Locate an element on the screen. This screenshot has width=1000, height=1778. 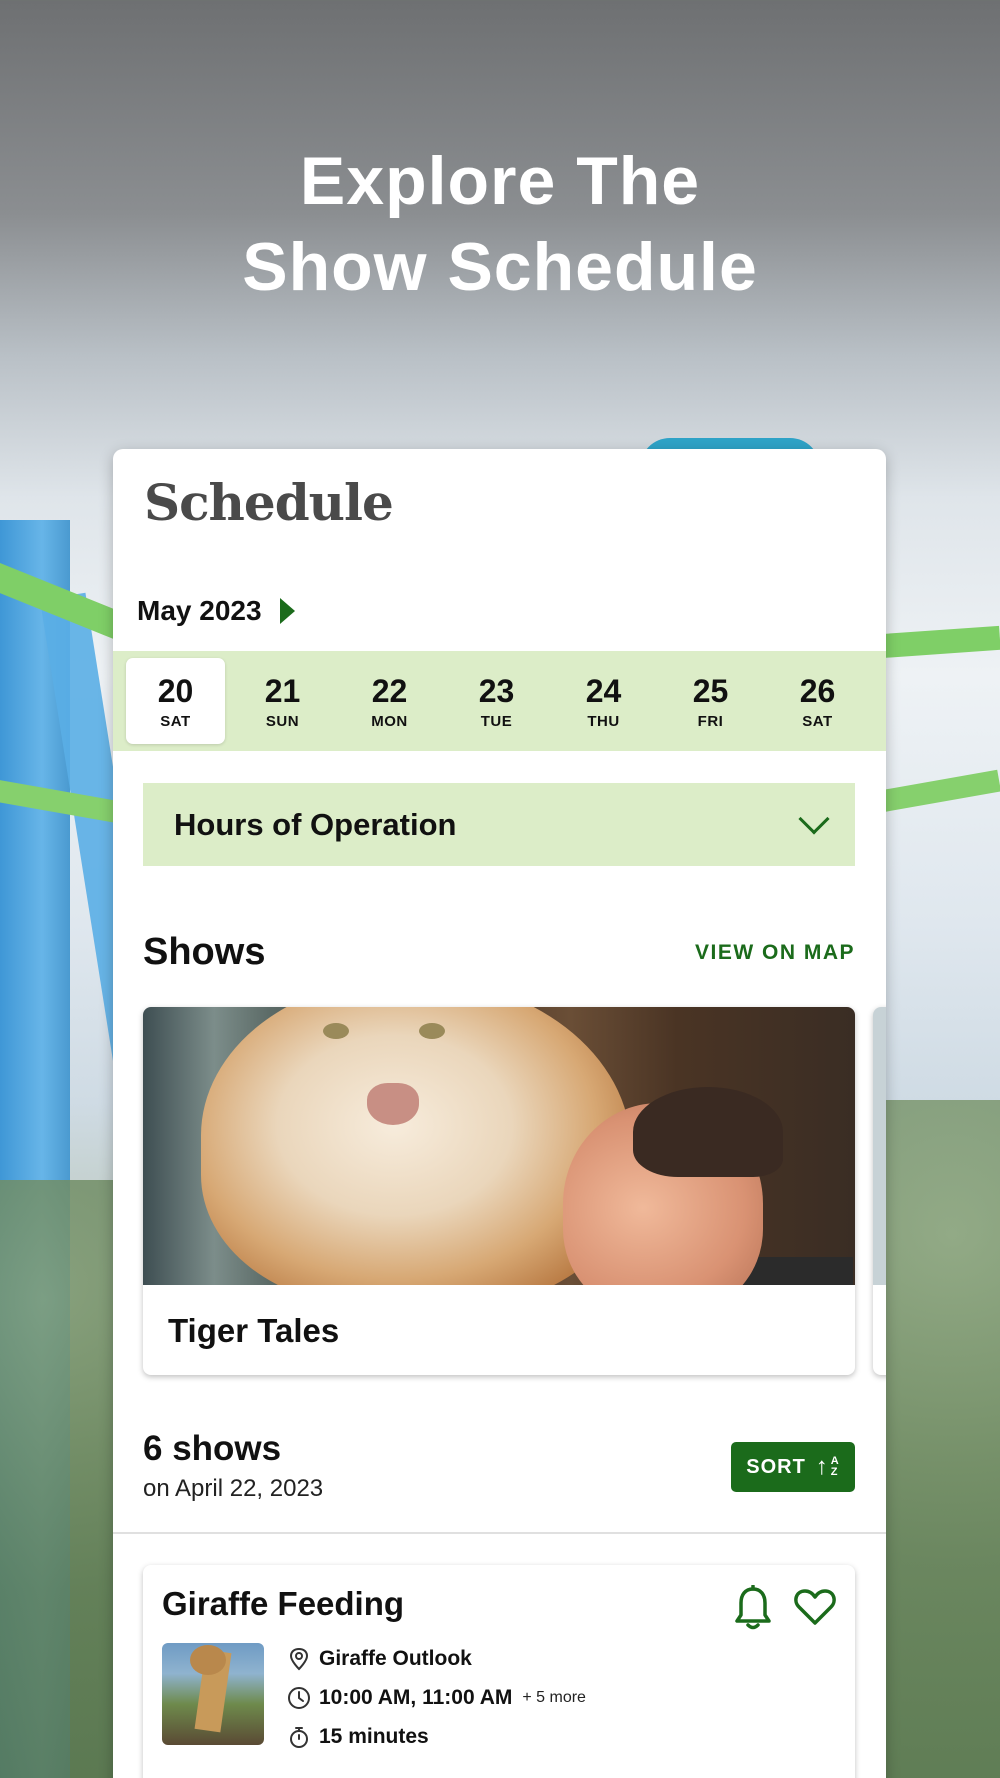
headline-line-2: Show Schedule is located at coordinates (500, 267).